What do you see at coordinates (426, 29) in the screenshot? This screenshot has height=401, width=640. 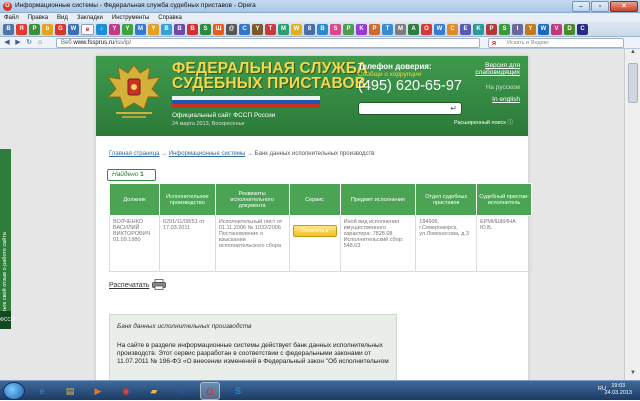 I see `tab-icon: O` at bounding box center [426, 29].